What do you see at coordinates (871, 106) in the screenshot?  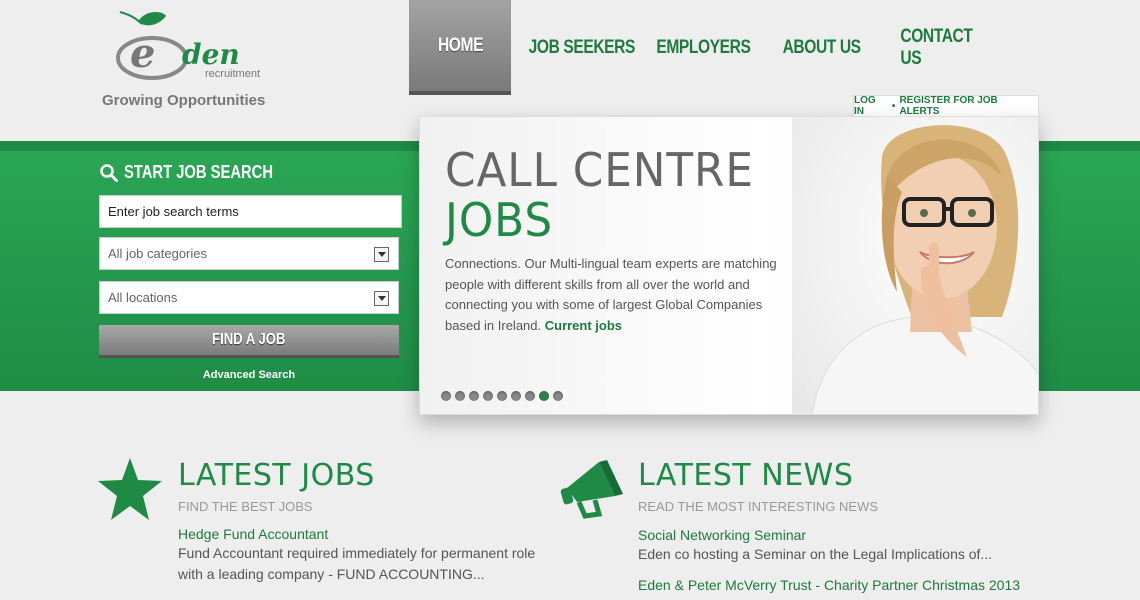 I see `login-link: LOG IN` at bounding box center [871, 106].